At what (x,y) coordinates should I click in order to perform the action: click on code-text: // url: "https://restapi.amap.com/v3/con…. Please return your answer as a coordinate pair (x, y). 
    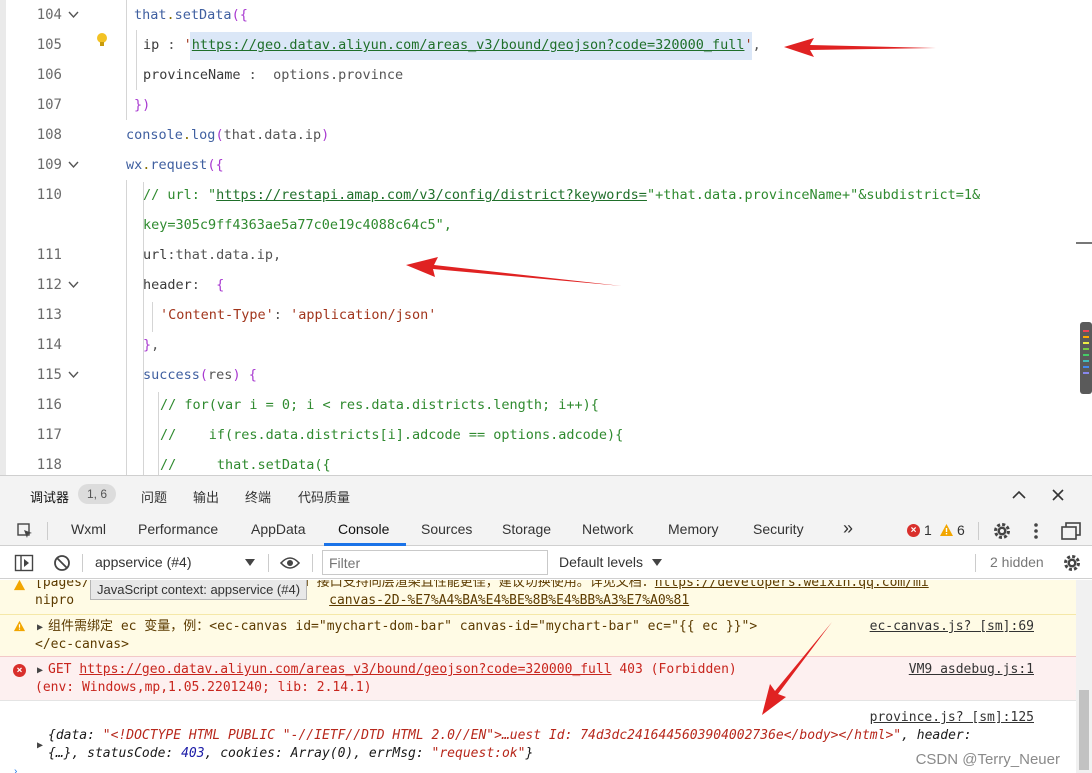
    Looking at the image, I should click on (561, 195).